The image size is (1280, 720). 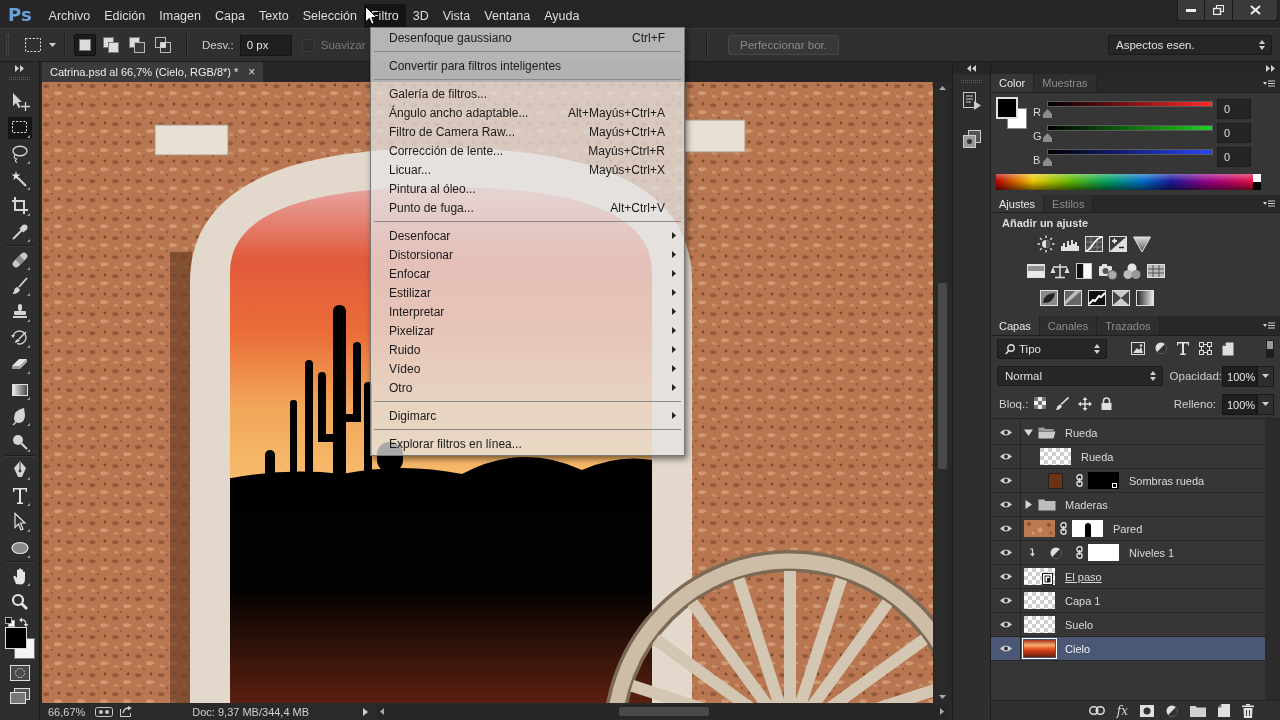 What do you see at coordinates (1040, 403) in the screenshot?
I see `checker-icon` at bounding box center [1040, 403].